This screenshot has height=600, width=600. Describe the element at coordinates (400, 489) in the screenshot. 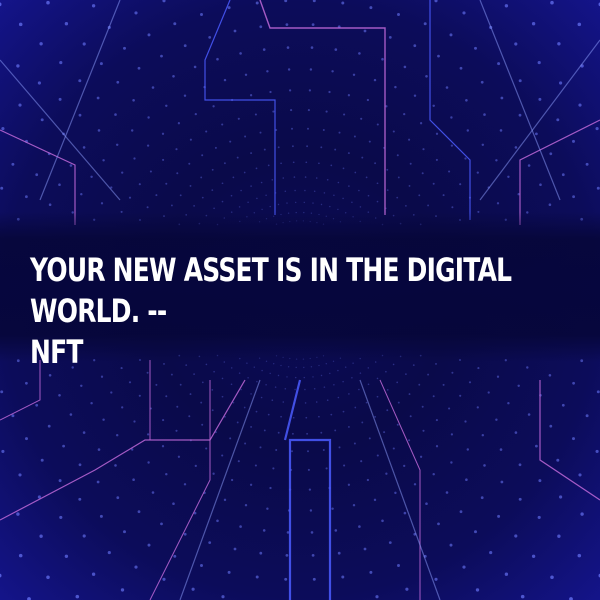

I see `light-streak` at that location.